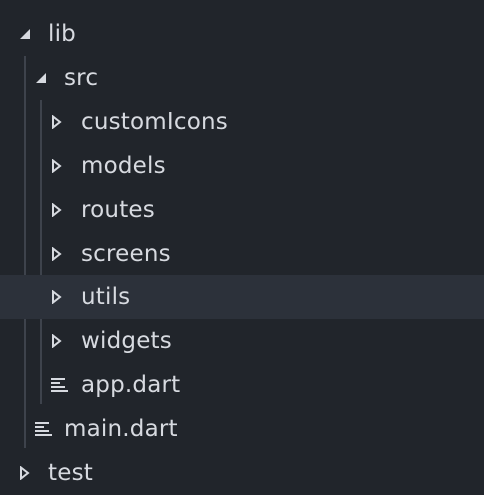  I want to click on tree-label-folder: models, so click(123, 166).